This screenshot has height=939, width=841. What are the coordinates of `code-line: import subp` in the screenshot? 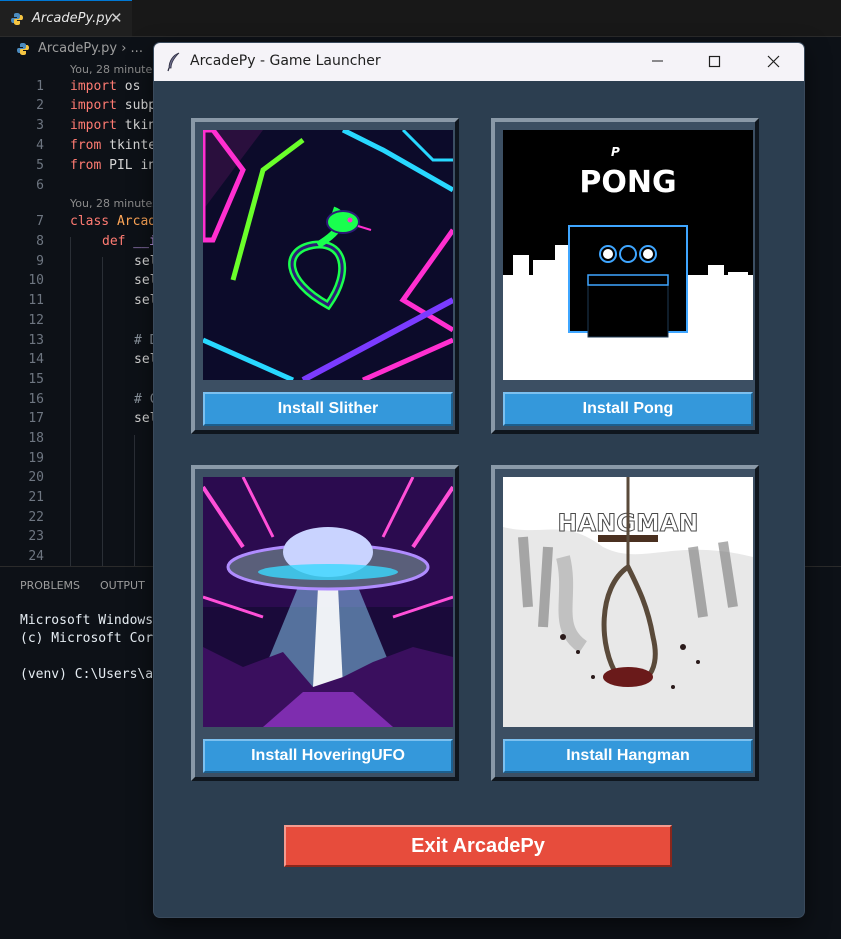 It's located at (113, 105).